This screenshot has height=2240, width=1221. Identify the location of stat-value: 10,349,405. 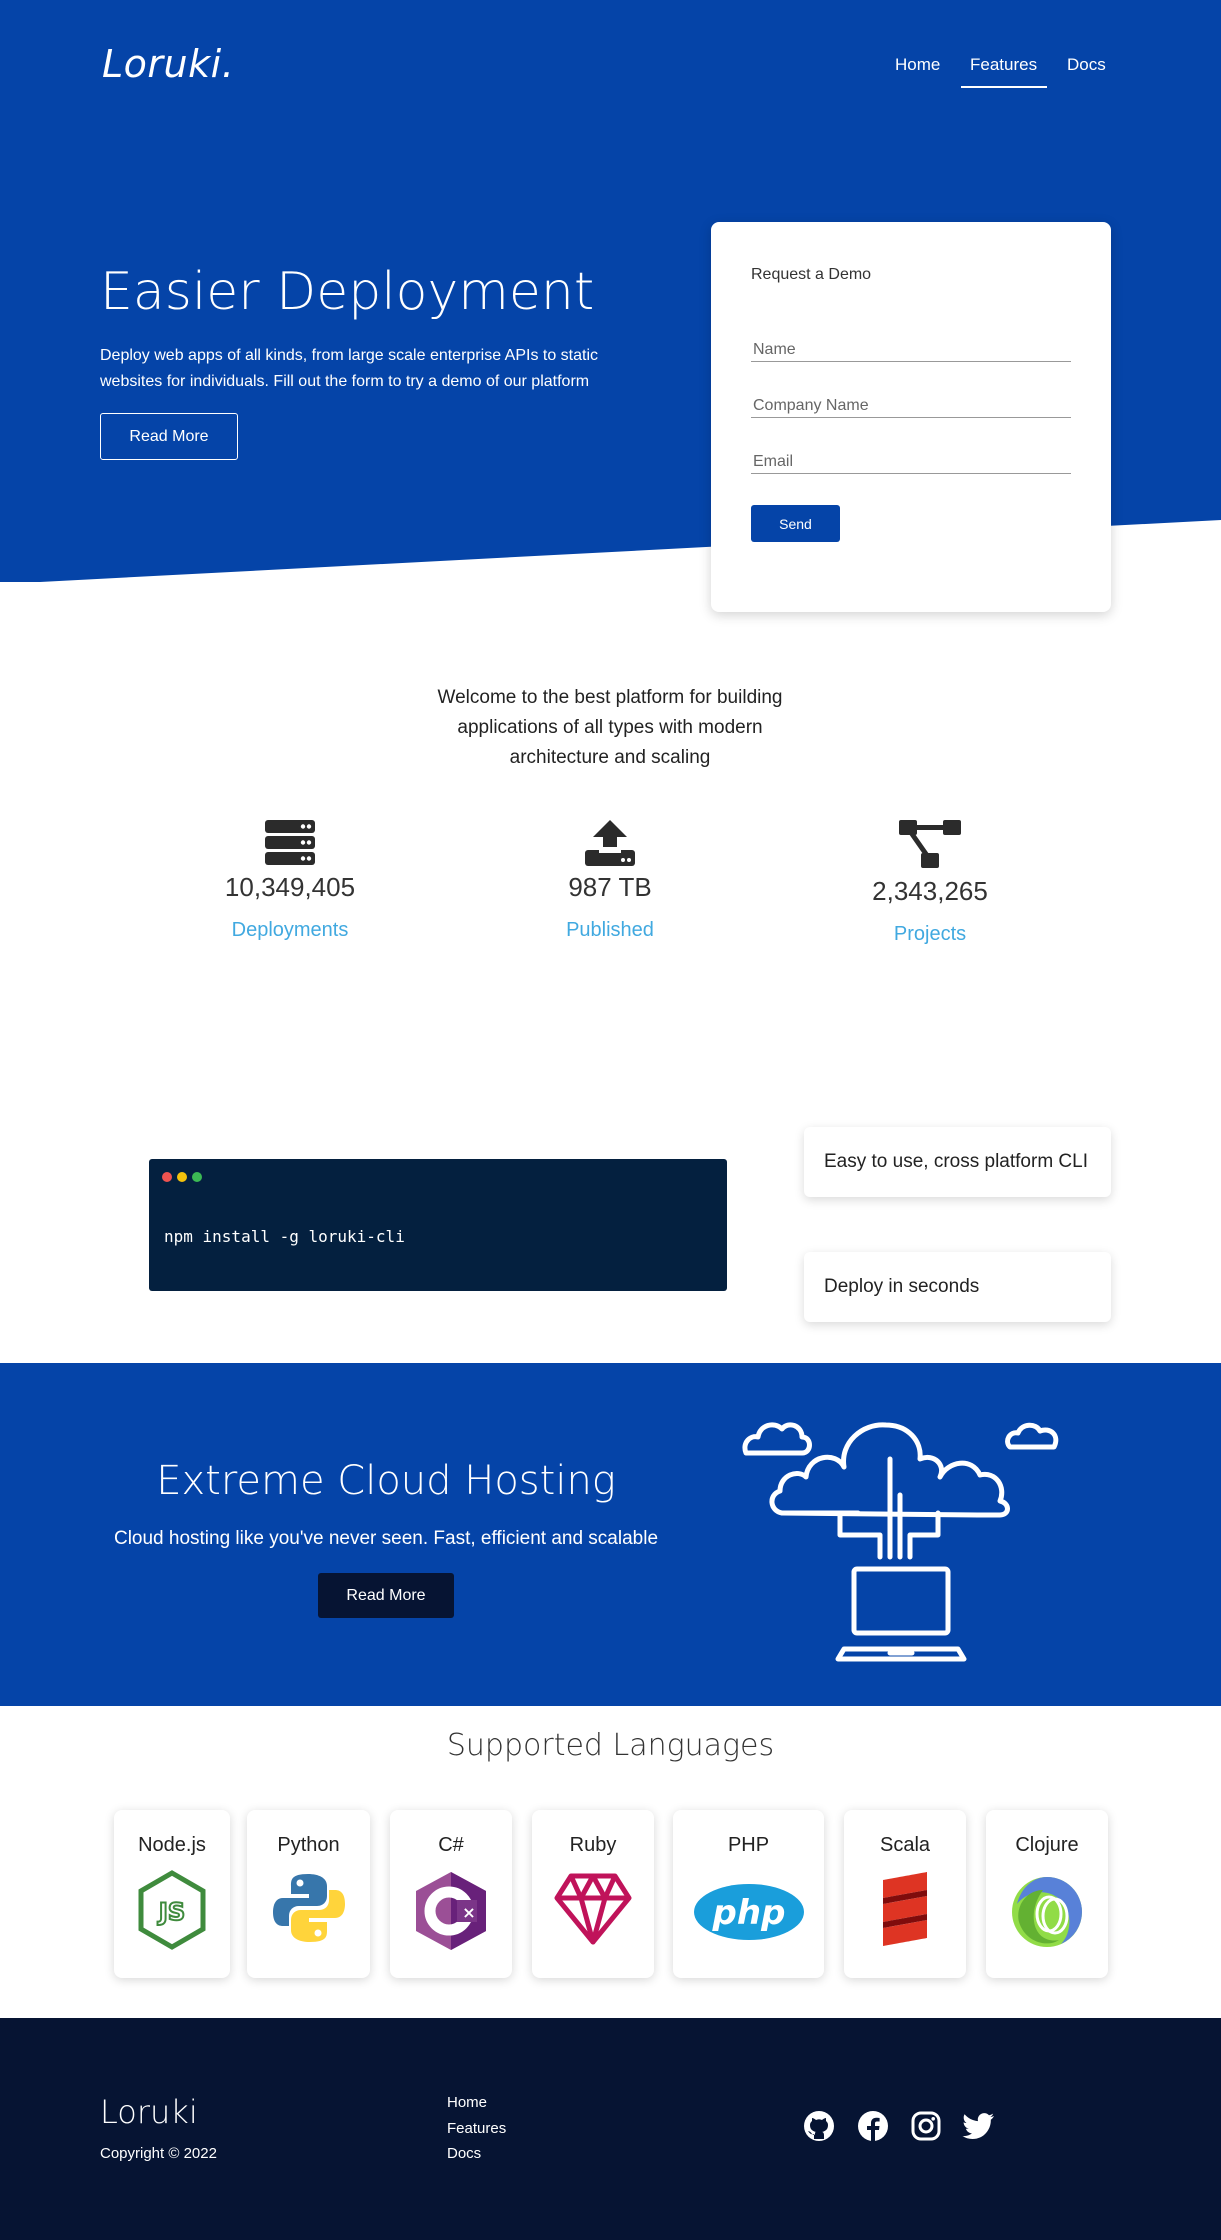
(290, 887).